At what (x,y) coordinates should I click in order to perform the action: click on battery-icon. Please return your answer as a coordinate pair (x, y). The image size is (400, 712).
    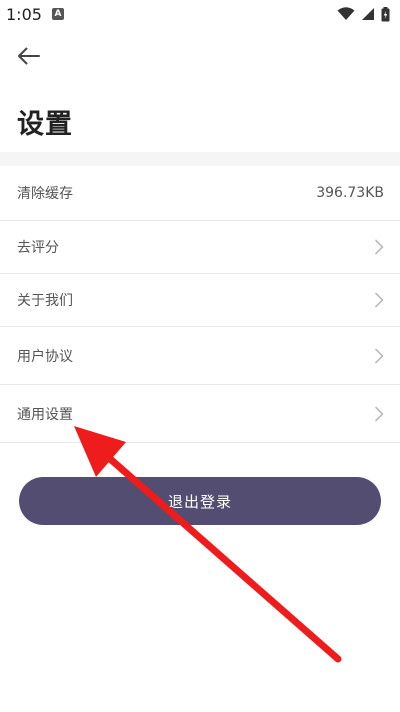
    Looking at the image, I should click on (385, 13).